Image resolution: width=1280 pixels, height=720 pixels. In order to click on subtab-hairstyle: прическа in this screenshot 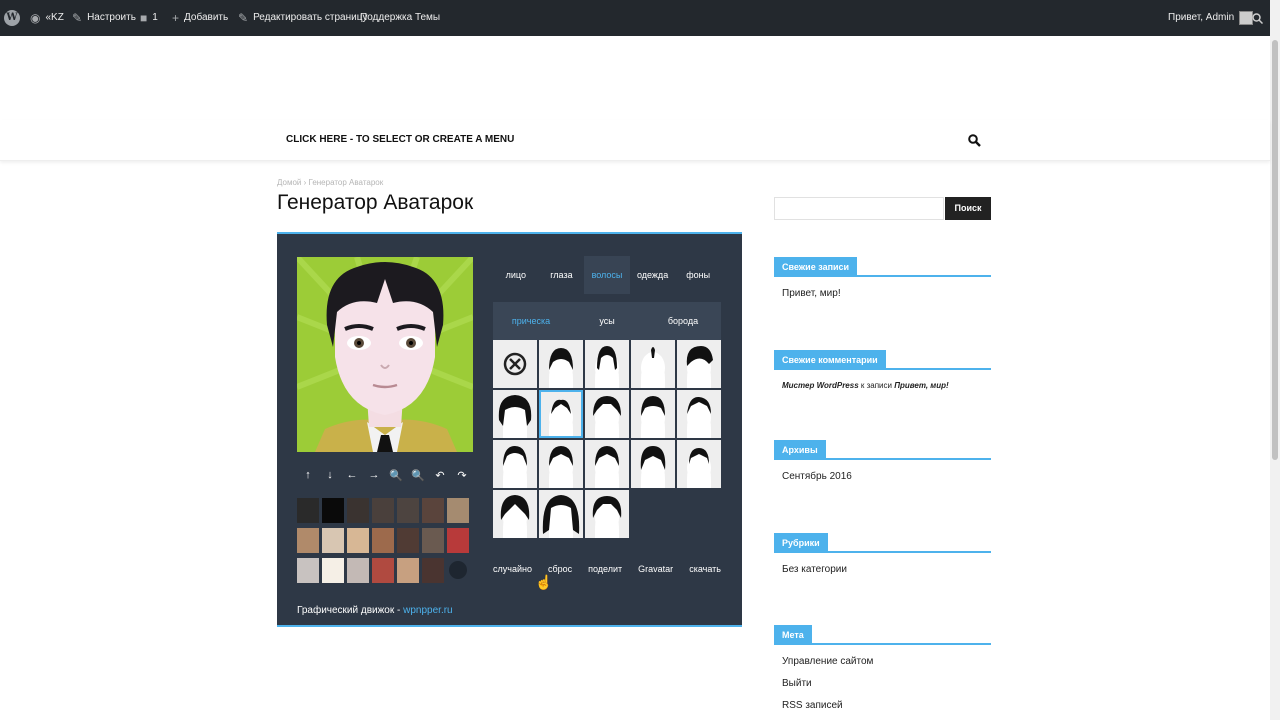, I will do `click(531, 321)`.